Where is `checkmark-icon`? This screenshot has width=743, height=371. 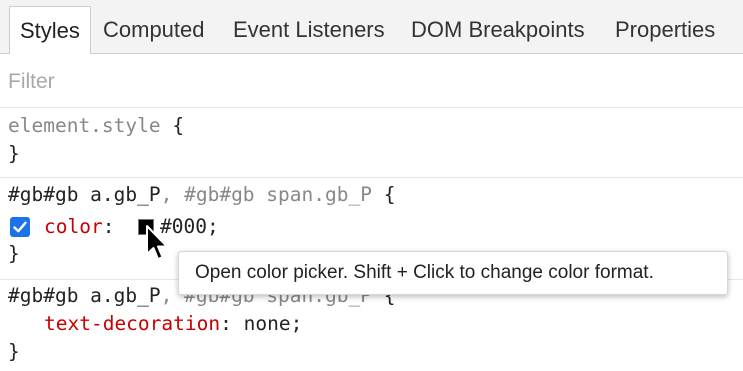
checkmark-icon is located at coordinates (20, 227).